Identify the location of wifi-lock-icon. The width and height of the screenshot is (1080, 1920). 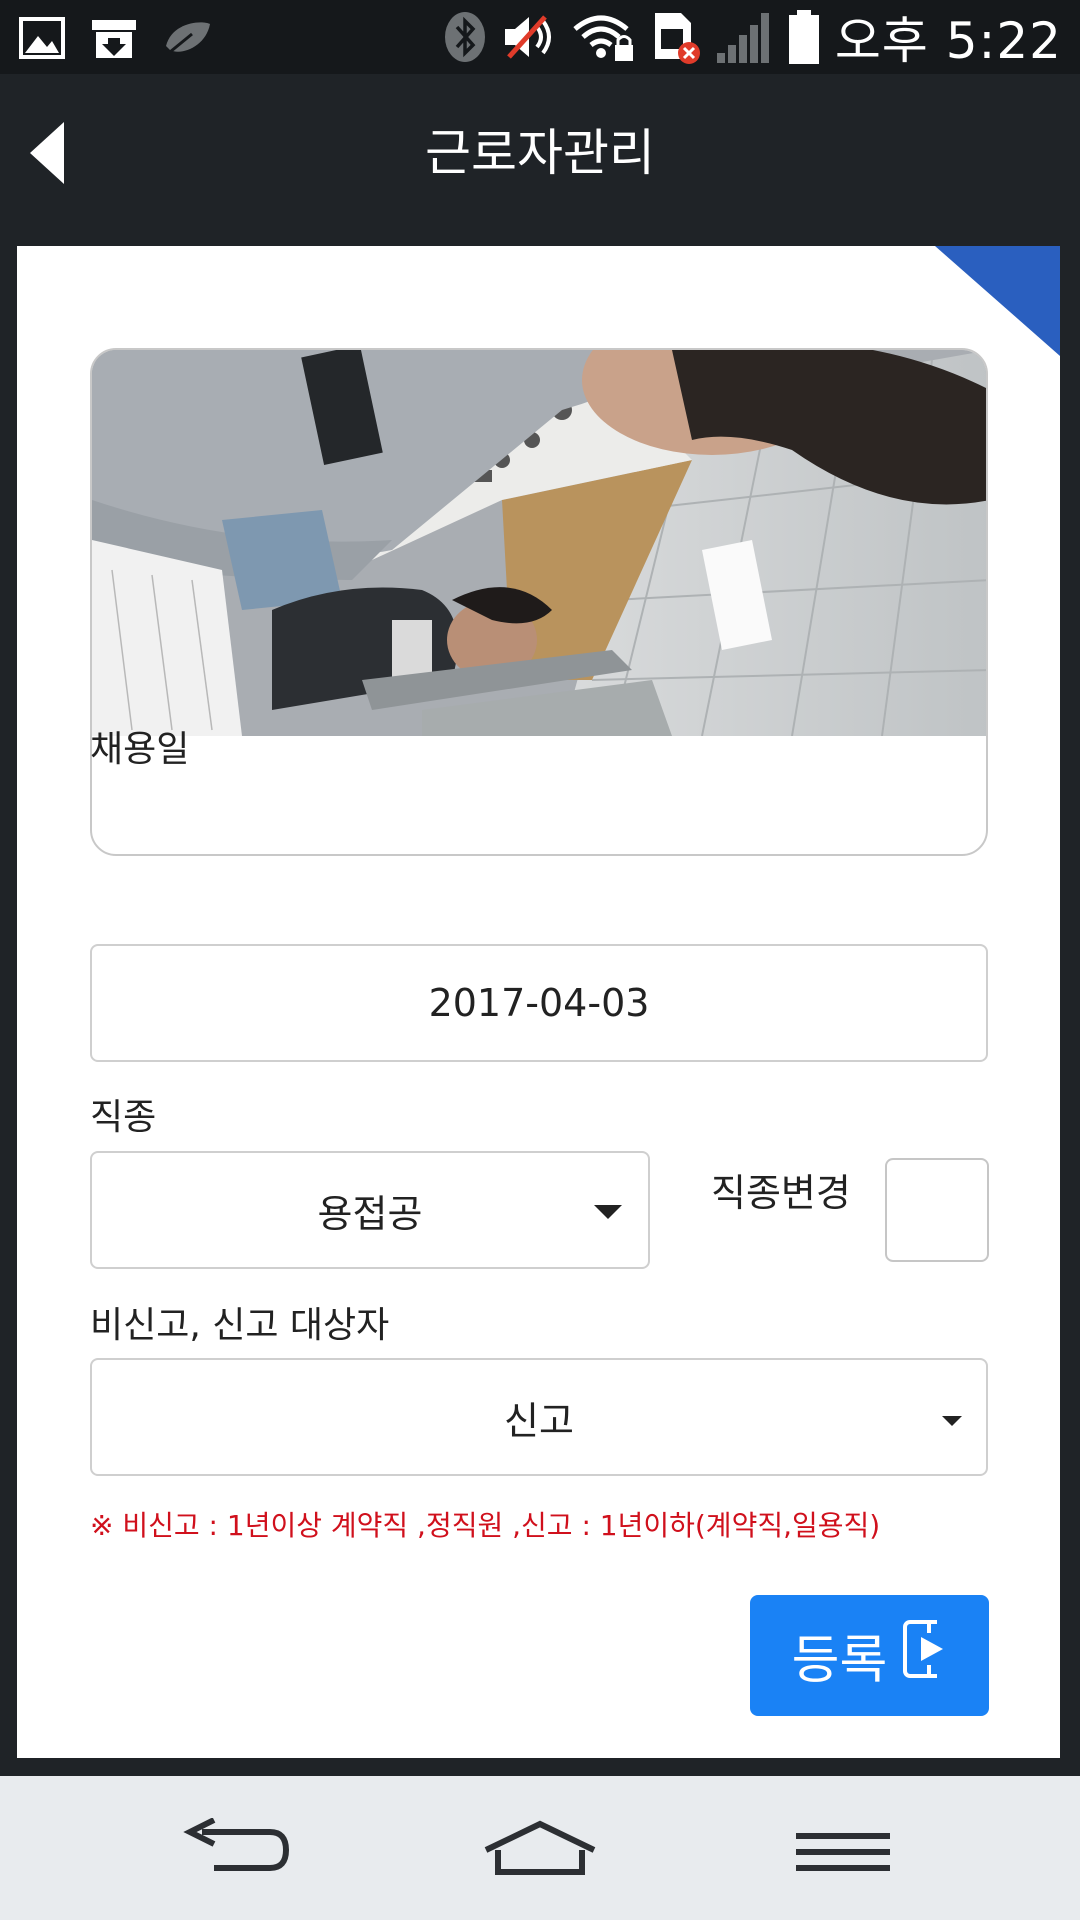
(604, 37).